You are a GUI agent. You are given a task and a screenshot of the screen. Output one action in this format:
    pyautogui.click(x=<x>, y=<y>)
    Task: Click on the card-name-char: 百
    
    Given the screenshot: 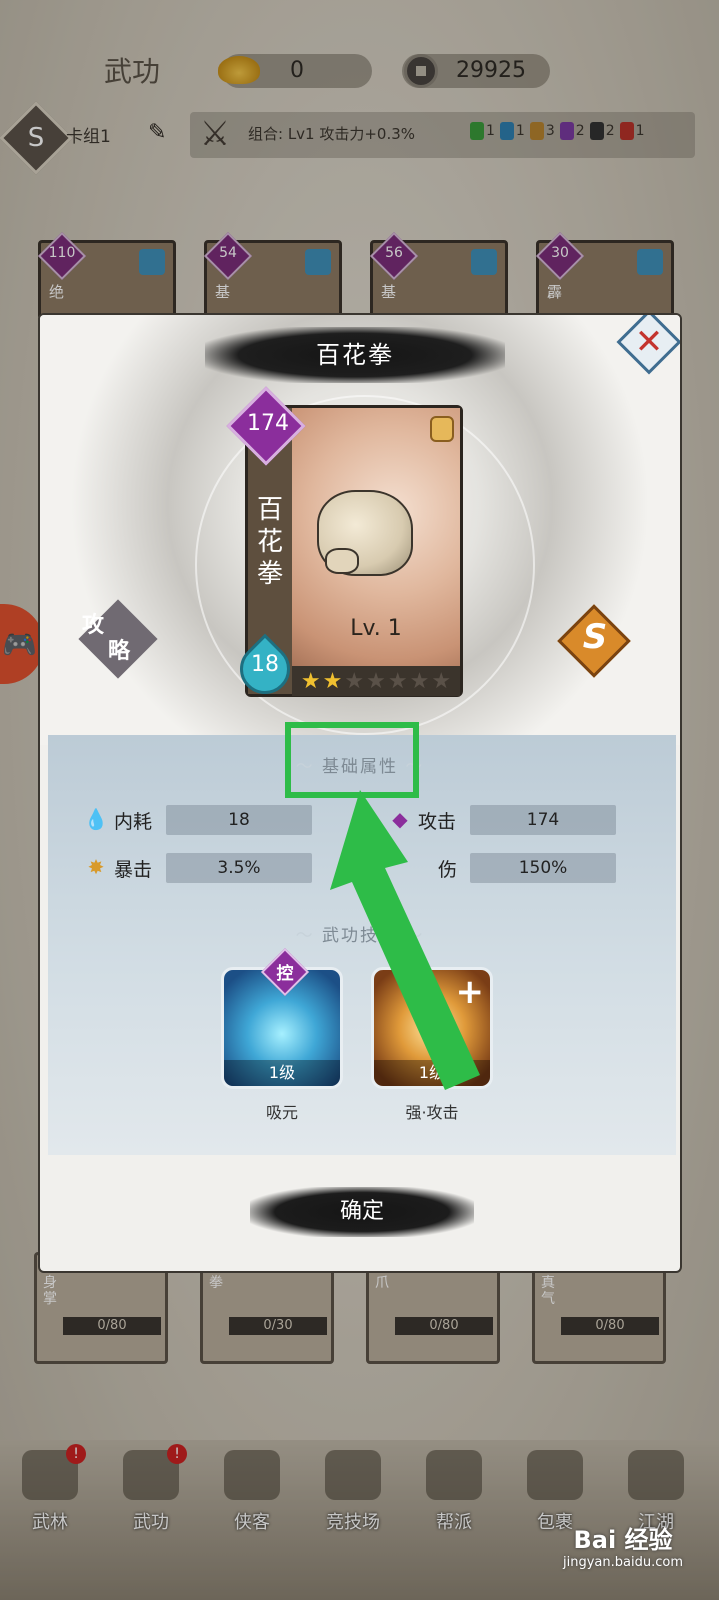 What is the action you would take?
    pyautogui.click(x=269, y=510)
    